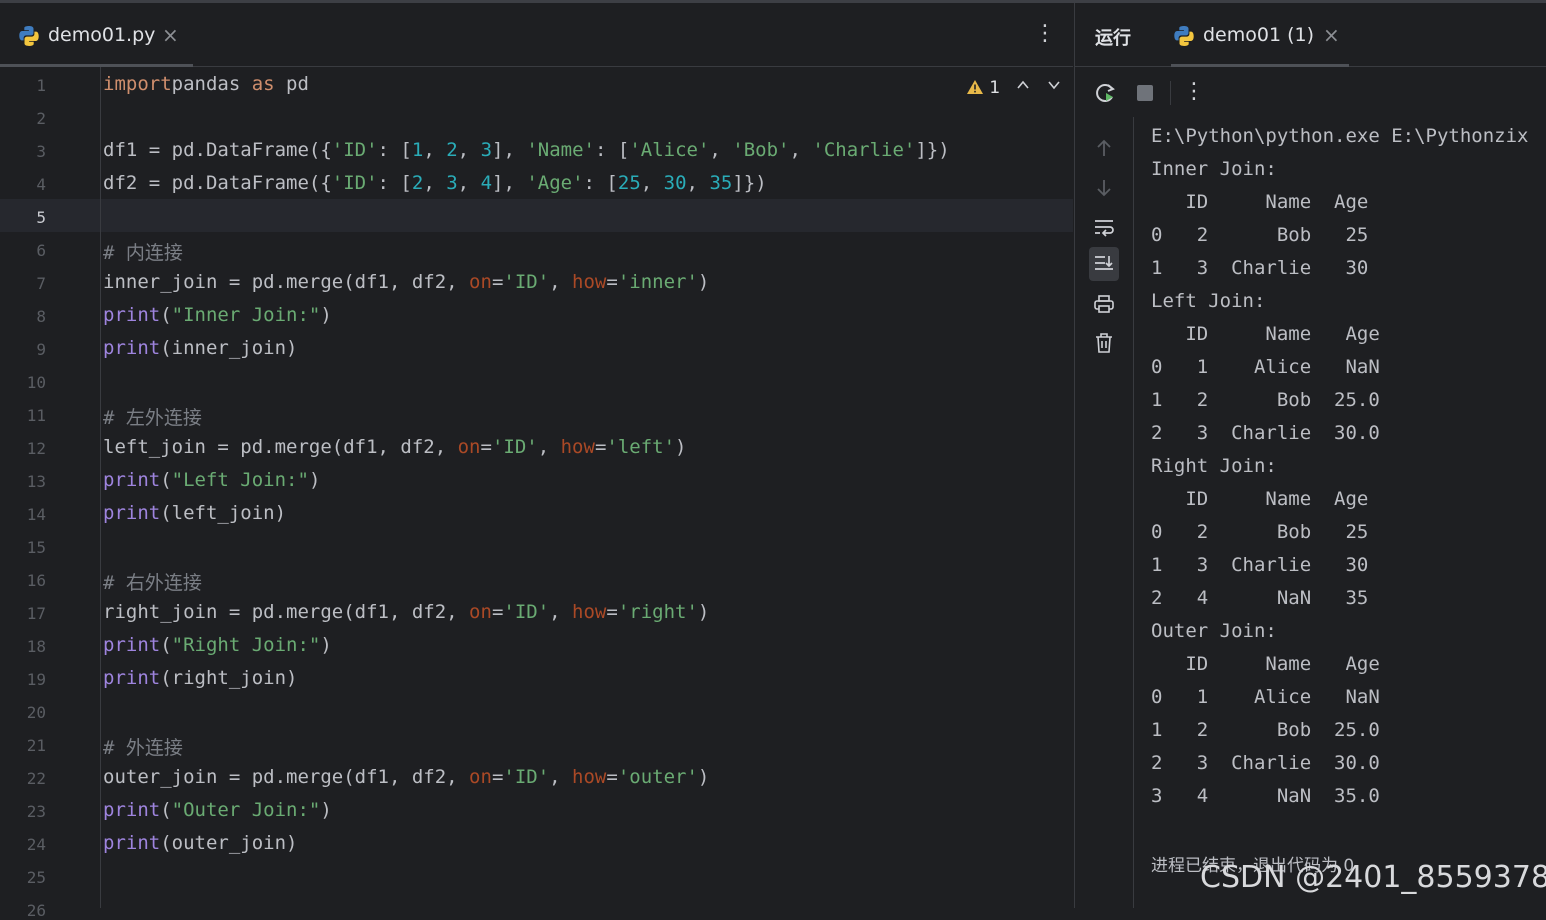 The image size is (1546, 920). I want to click on code-line: print(right_join), so click(200, 678).